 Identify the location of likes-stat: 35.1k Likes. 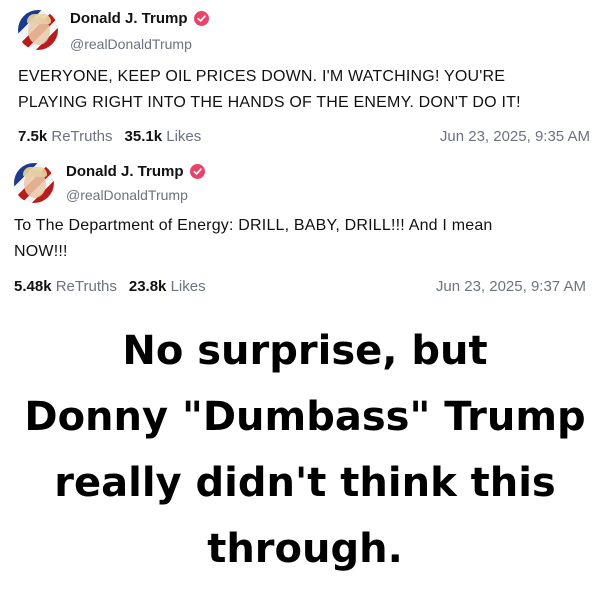
(163, 136).